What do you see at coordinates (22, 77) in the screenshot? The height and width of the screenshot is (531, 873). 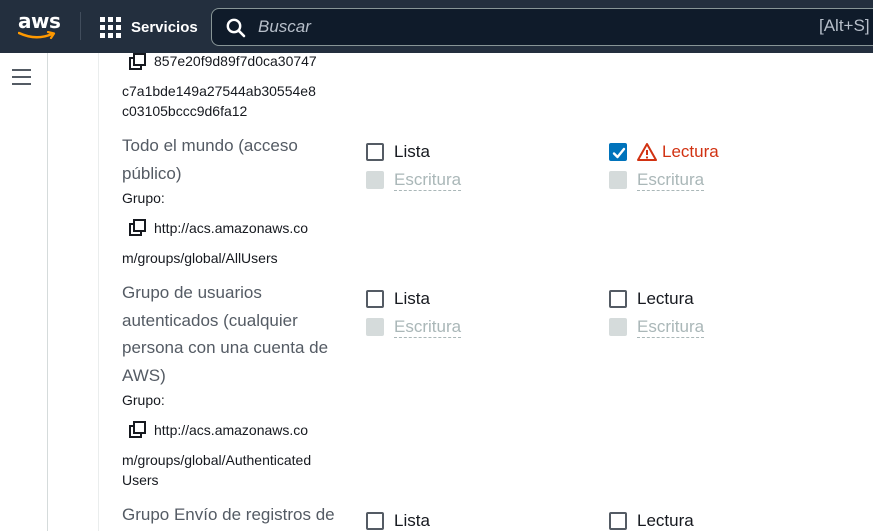 I see `hamburger-icon` at bounding box center [22, 77].